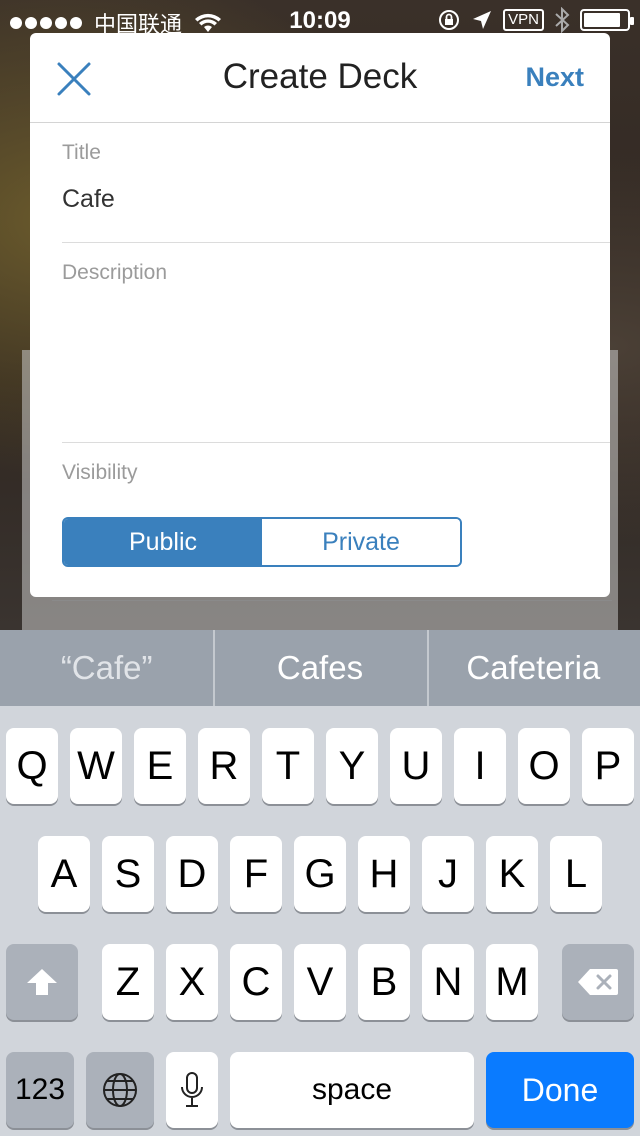  I want to click on visibility-label: Visibility, so click(100, 472).